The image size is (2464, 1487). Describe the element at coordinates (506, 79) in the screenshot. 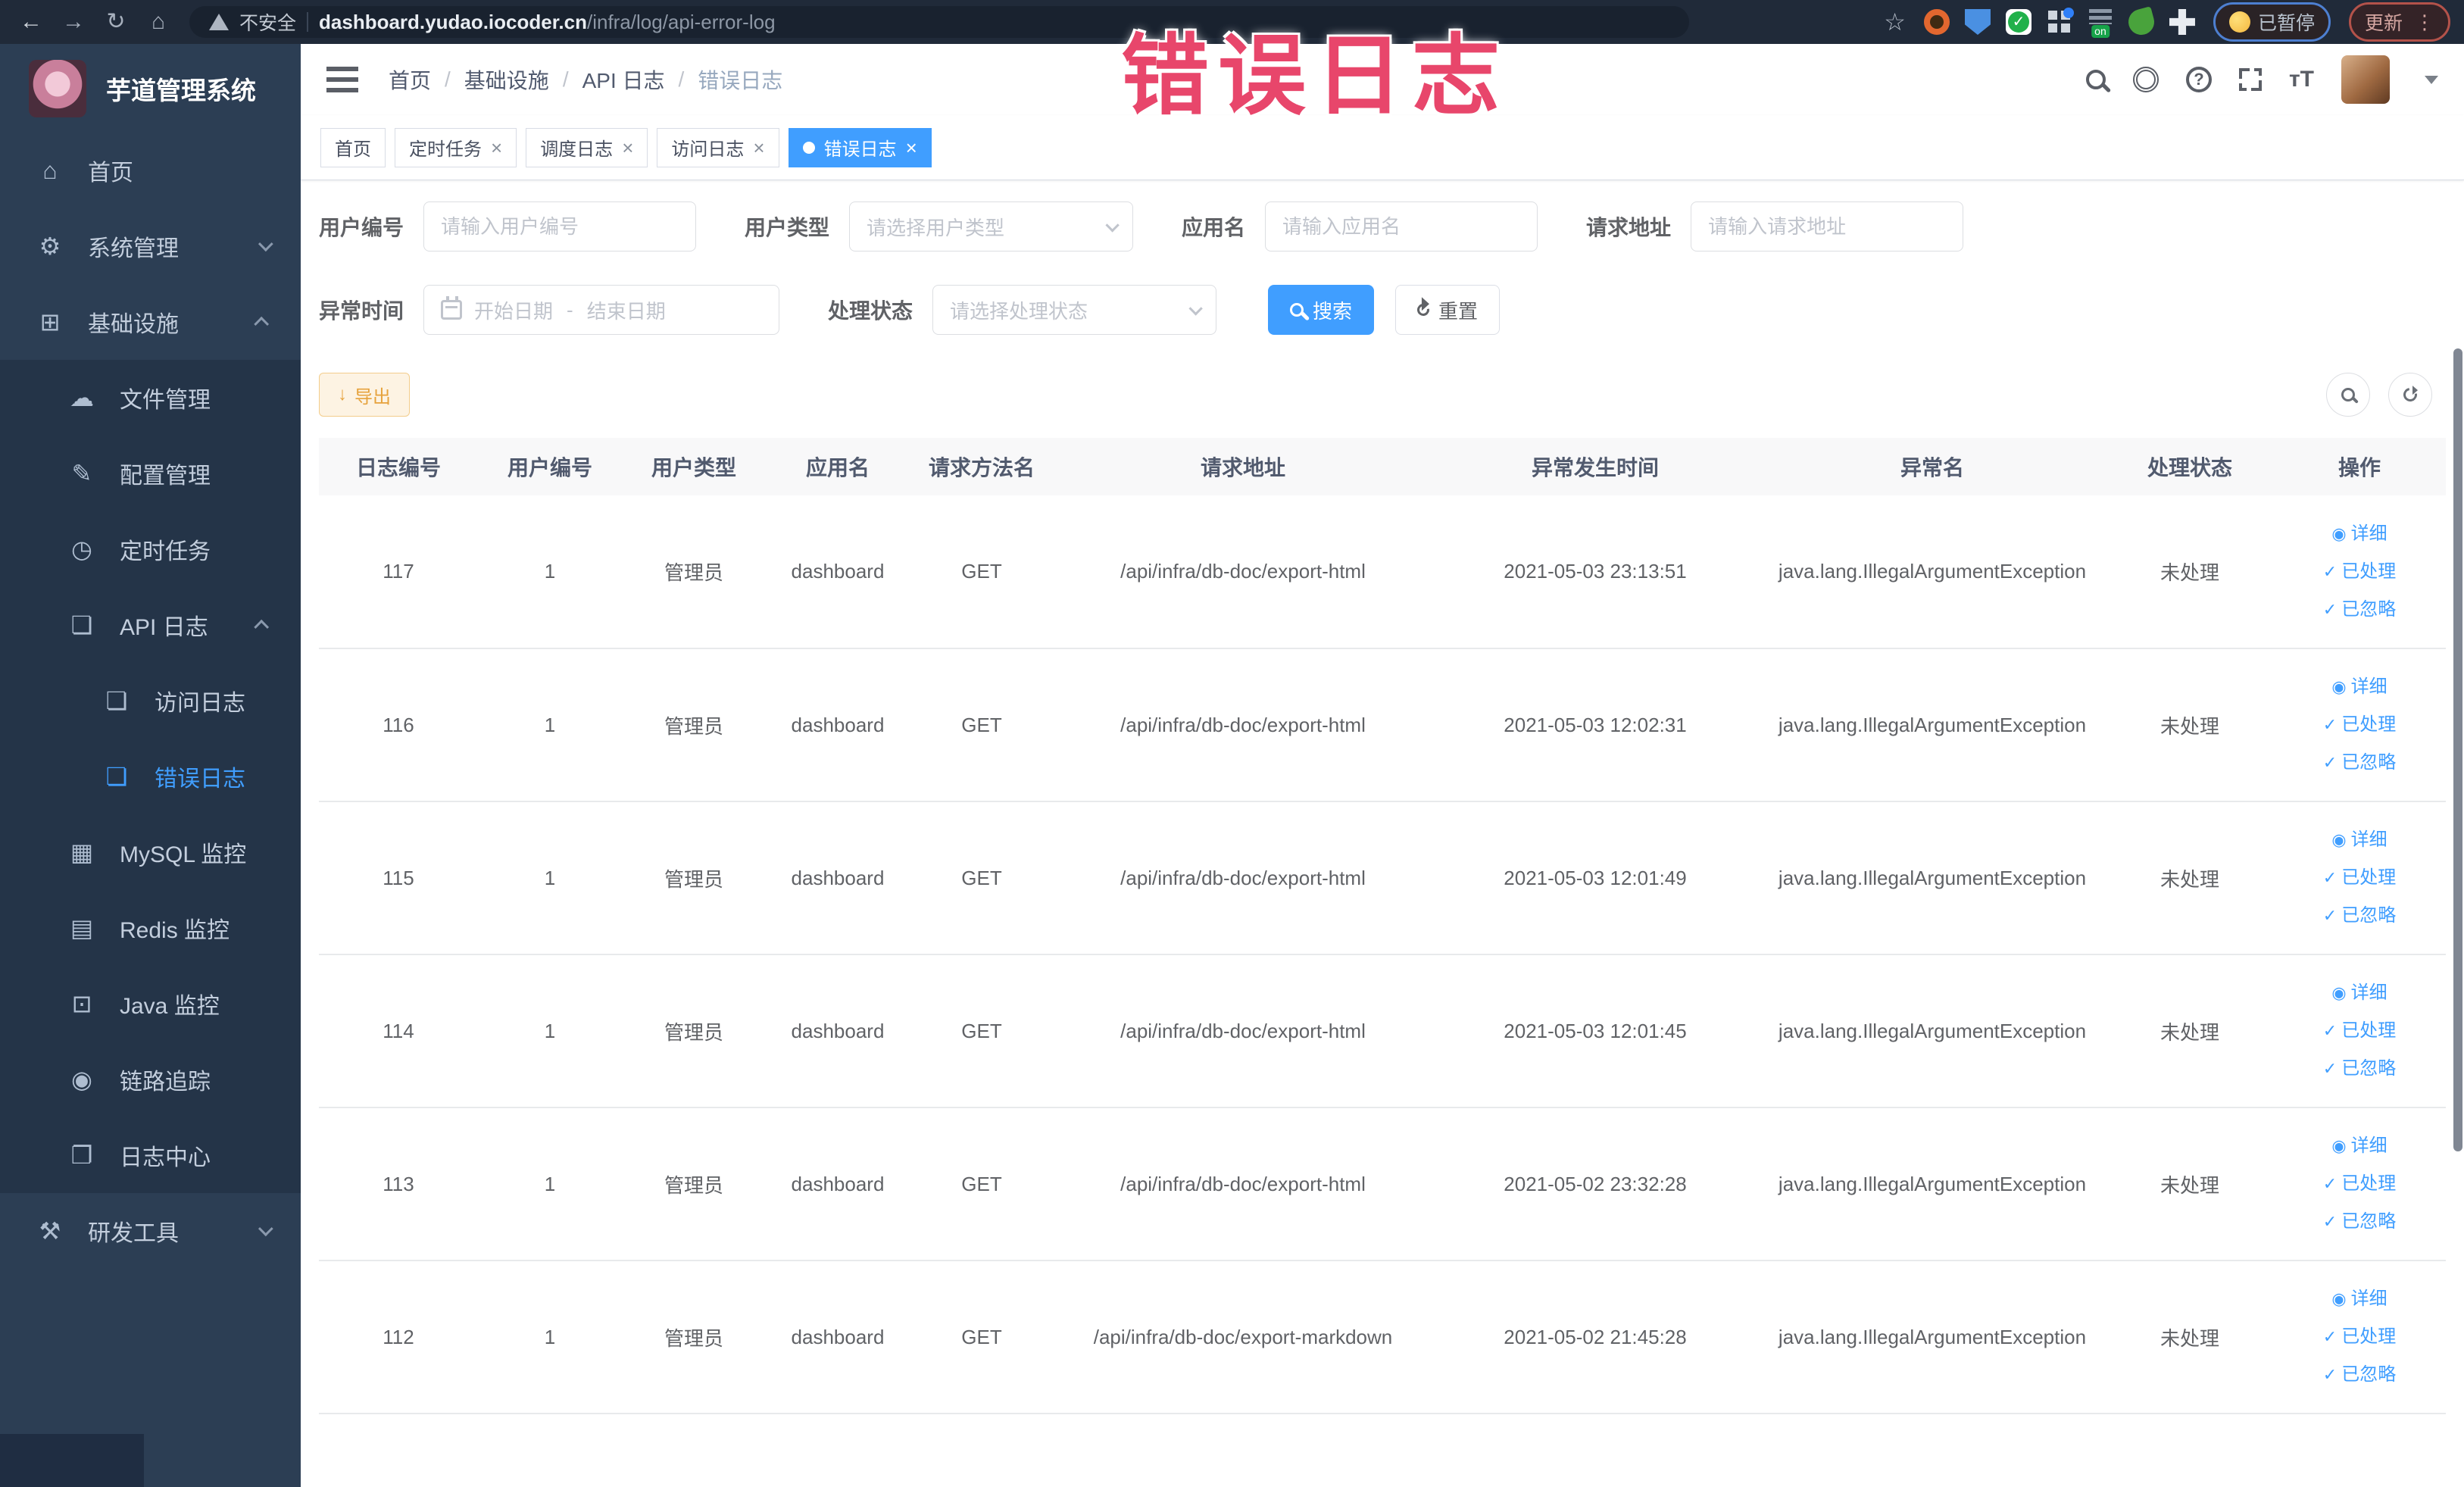

I see `breadcrumb-item: 基础设施` at that location.